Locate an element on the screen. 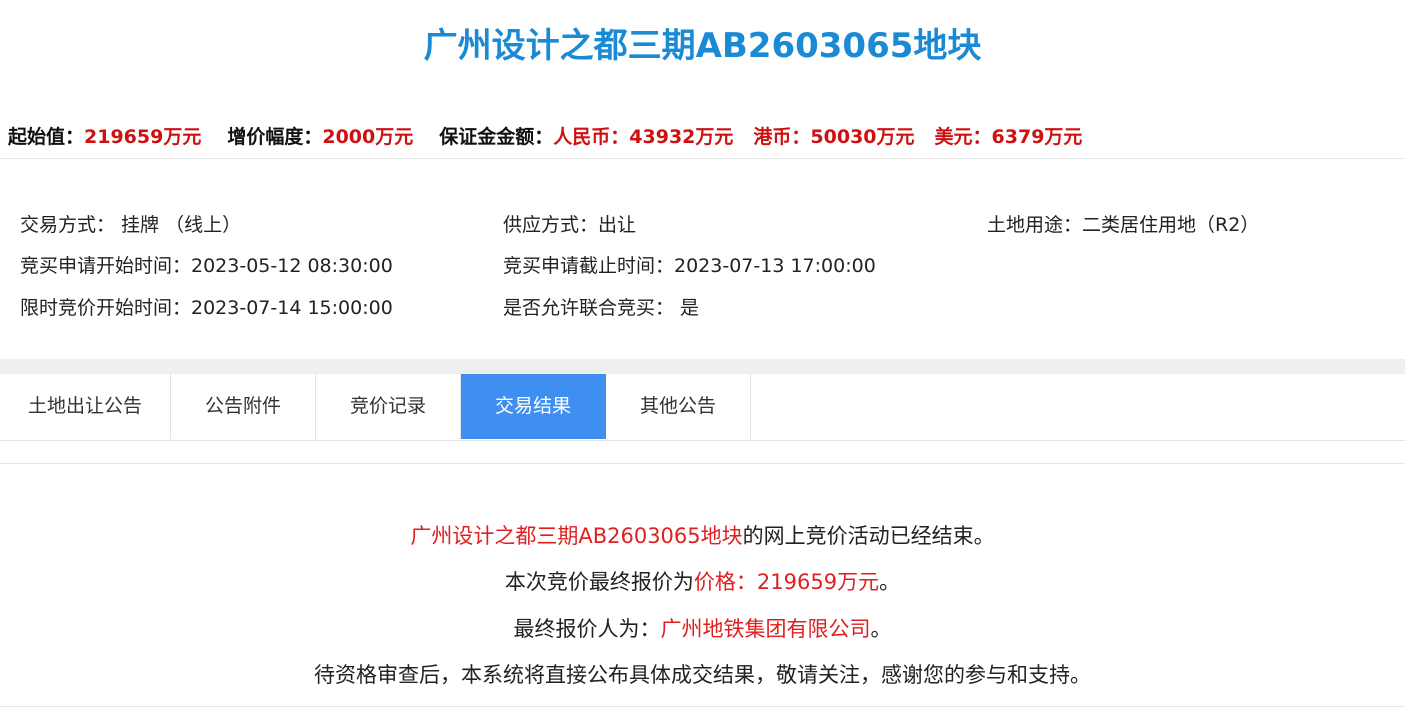 Image resolution: width=1405 pixels, height=726 pixels. result-line-3-end: 。 is located at coordinates (881, 629).